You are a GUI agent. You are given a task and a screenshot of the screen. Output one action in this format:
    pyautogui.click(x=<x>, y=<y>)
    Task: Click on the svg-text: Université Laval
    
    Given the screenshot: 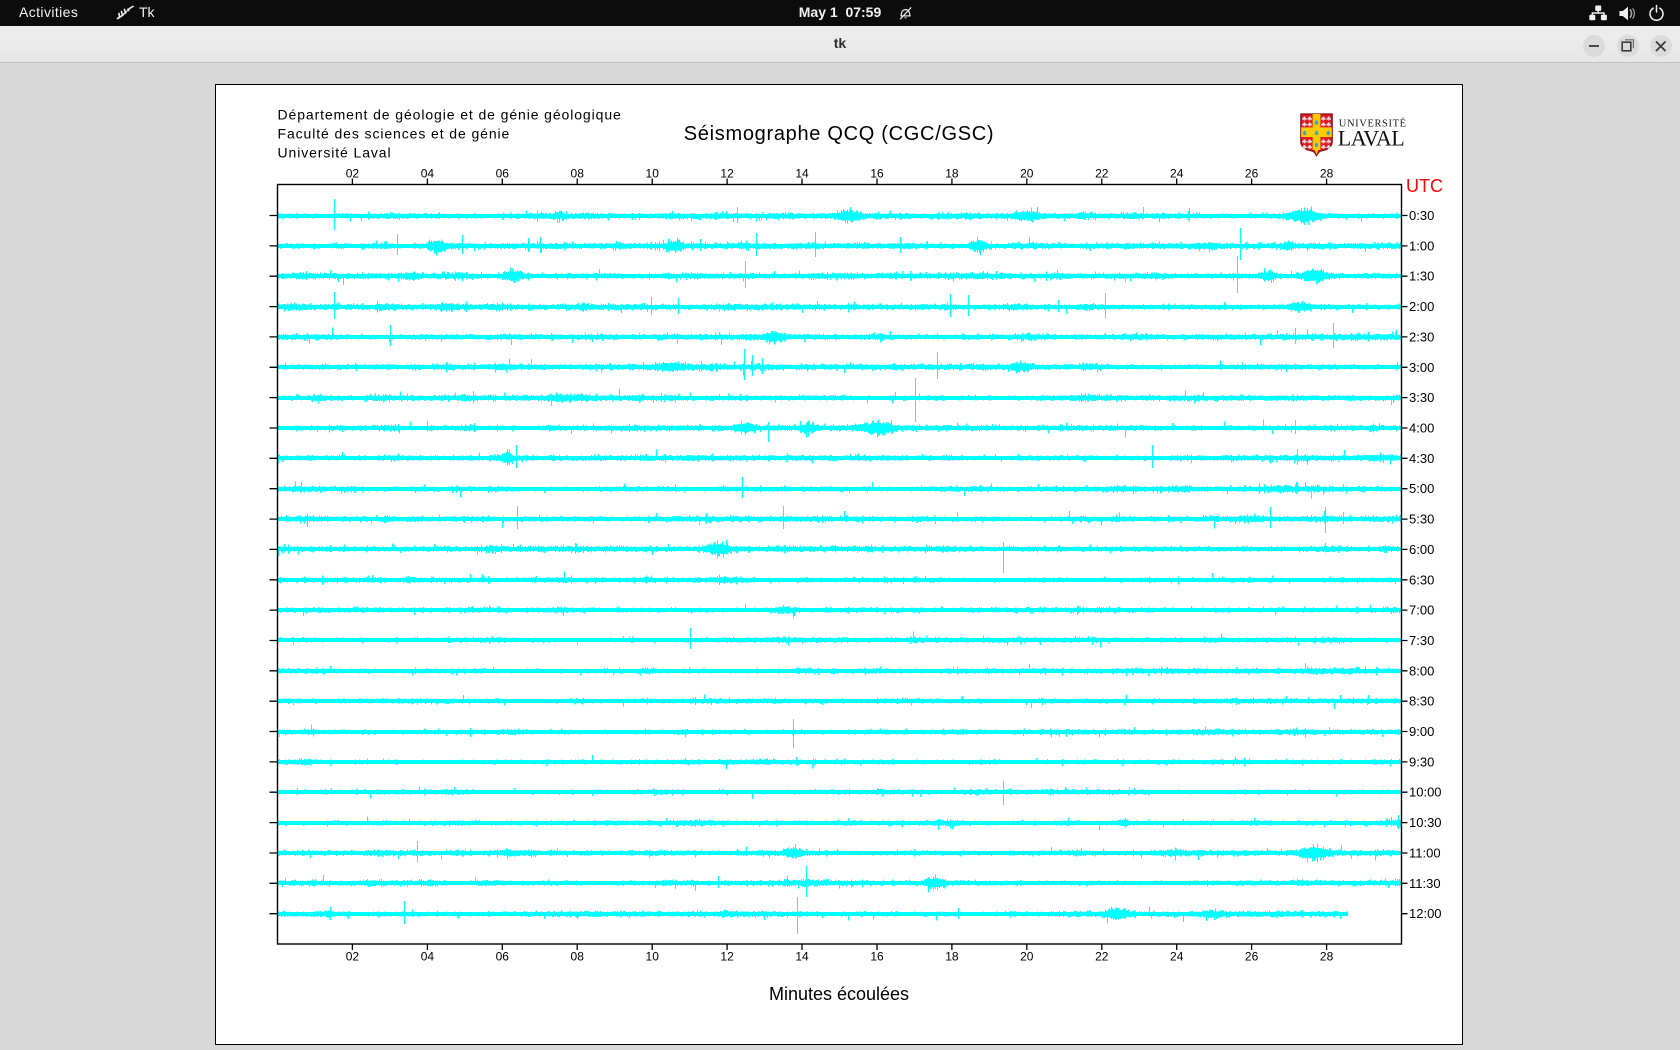 What is the action you would take?
    pyautogui.click(x=334, y=152)
    